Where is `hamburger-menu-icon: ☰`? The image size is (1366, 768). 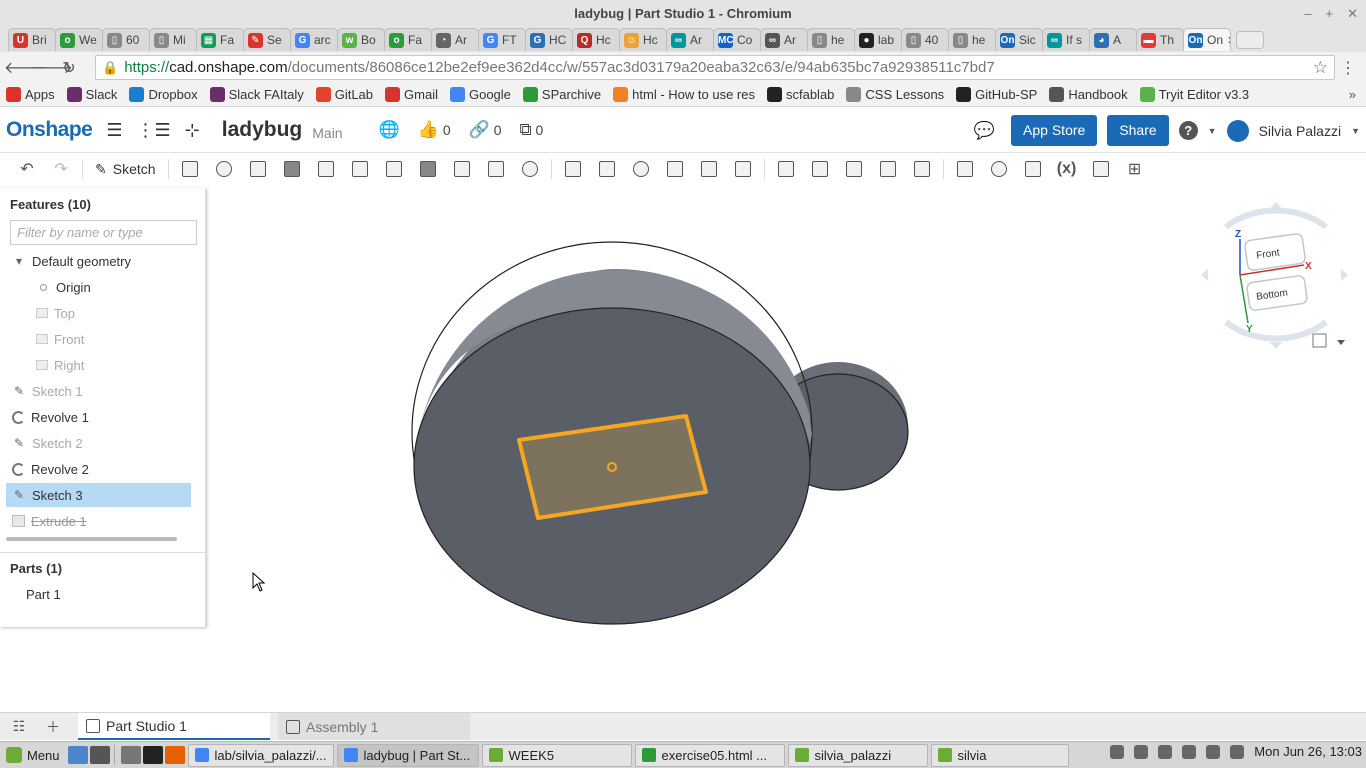
hamburger-menu-icon: ☰ is located at coordinates (114, 130).